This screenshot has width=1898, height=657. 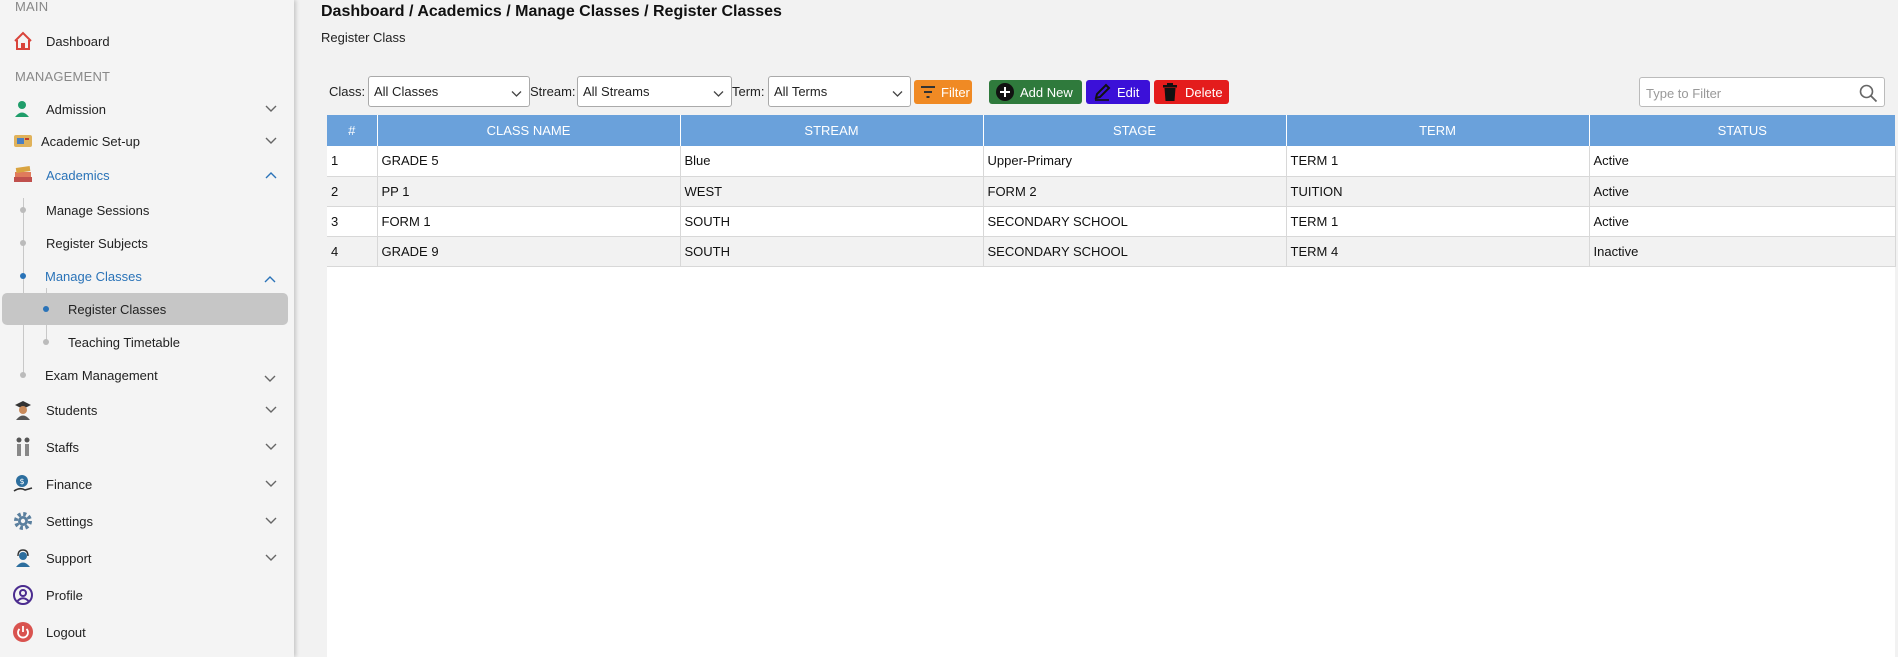 I want to click on term-select: All Terms, so click(x=839, y=91).